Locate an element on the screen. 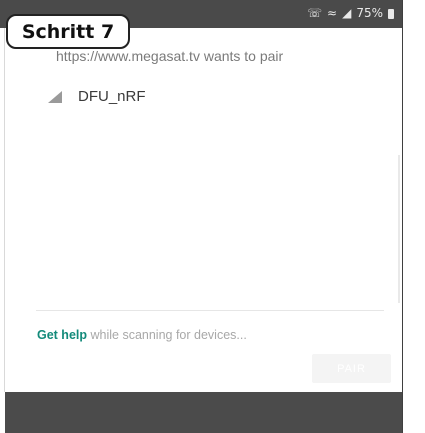 This screenshot has width=425, height=433. device-name: DFU_nRF is located at coordinates (112, 96).